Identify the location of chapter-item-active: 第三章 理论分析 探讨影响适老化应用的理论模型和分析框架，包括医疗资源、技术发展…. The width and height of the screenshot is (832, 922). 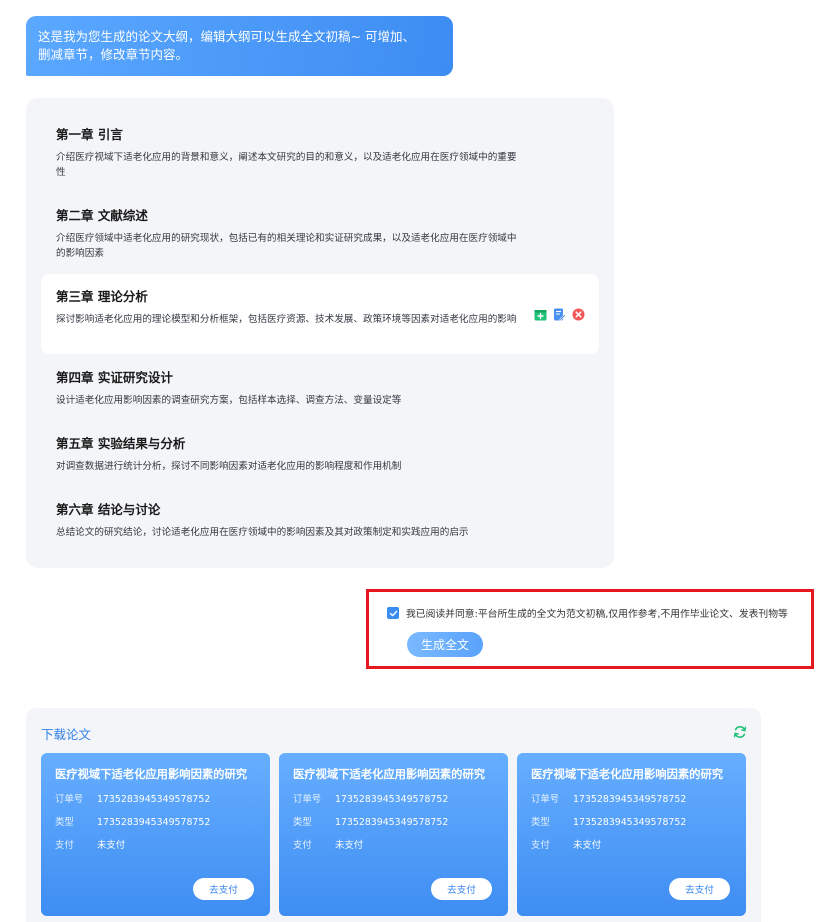
(320, 314).